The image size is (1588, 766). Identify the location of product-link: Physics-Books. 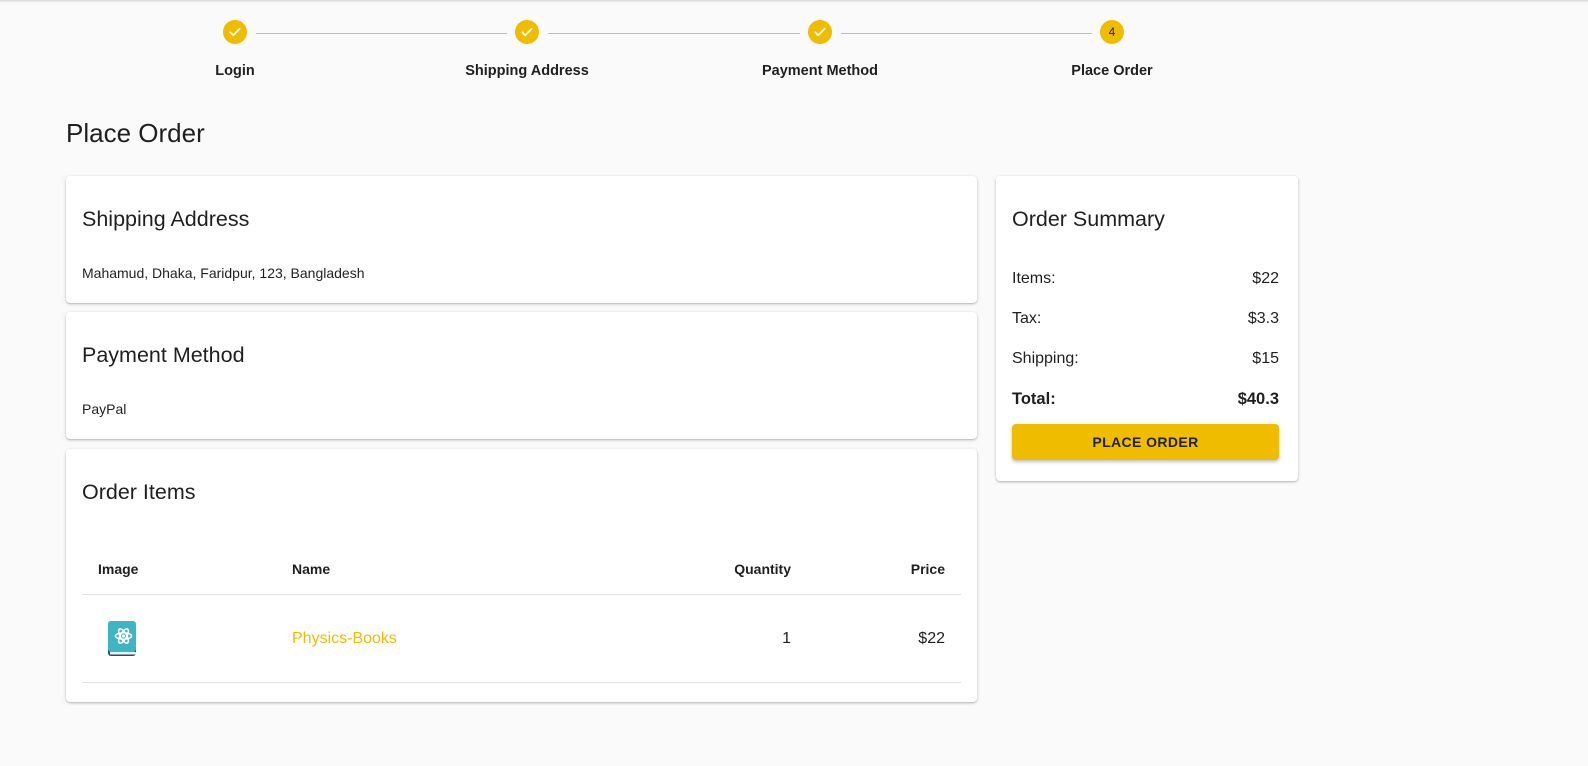
(344, 639).